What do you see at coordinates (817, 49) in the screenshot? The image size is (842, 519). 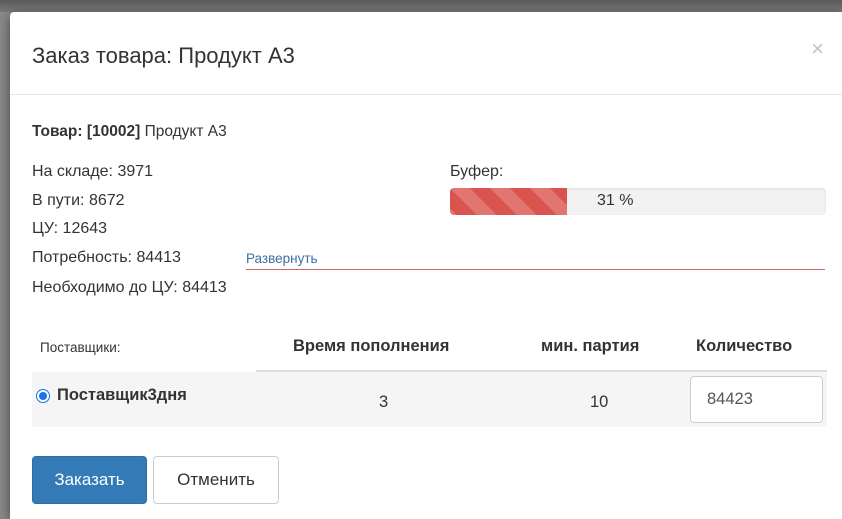 I see `close-icon: ×` at bounding box center [817, 49].